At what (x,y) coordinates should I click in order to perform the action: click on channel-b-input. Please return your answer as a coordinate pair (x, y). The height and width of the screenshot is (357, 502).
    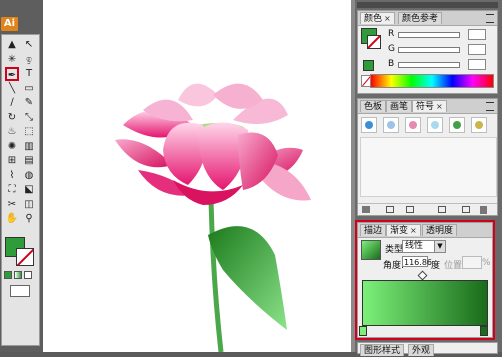
    Looking at the image, I should click on (477, 64).